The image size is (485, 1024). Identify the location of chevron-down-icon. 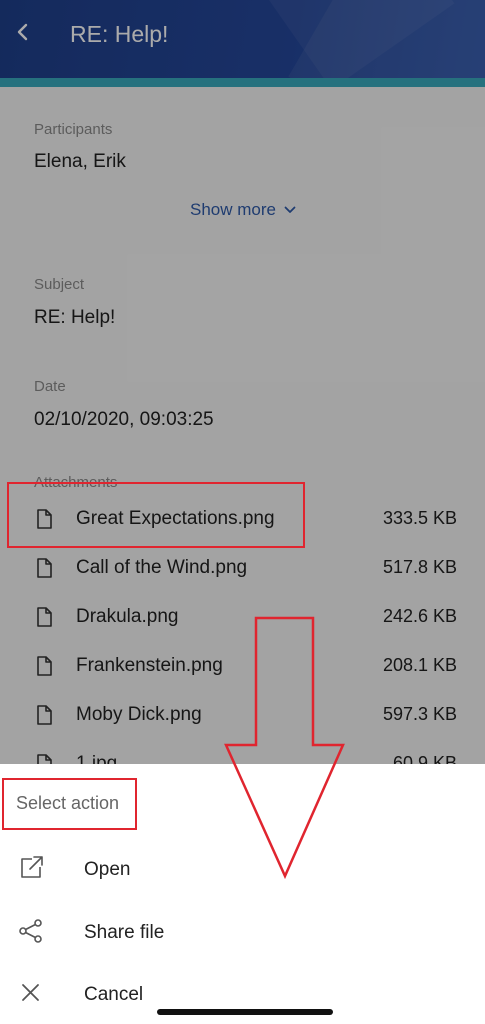
(290, 209).